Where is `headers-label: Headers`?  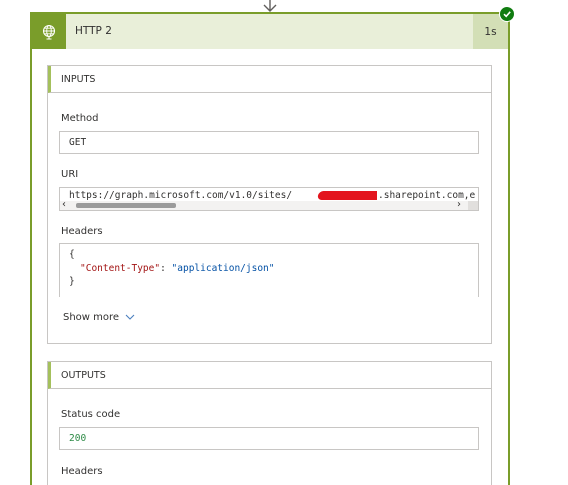
headers-label: Headers is located at coordinates (82, 231).